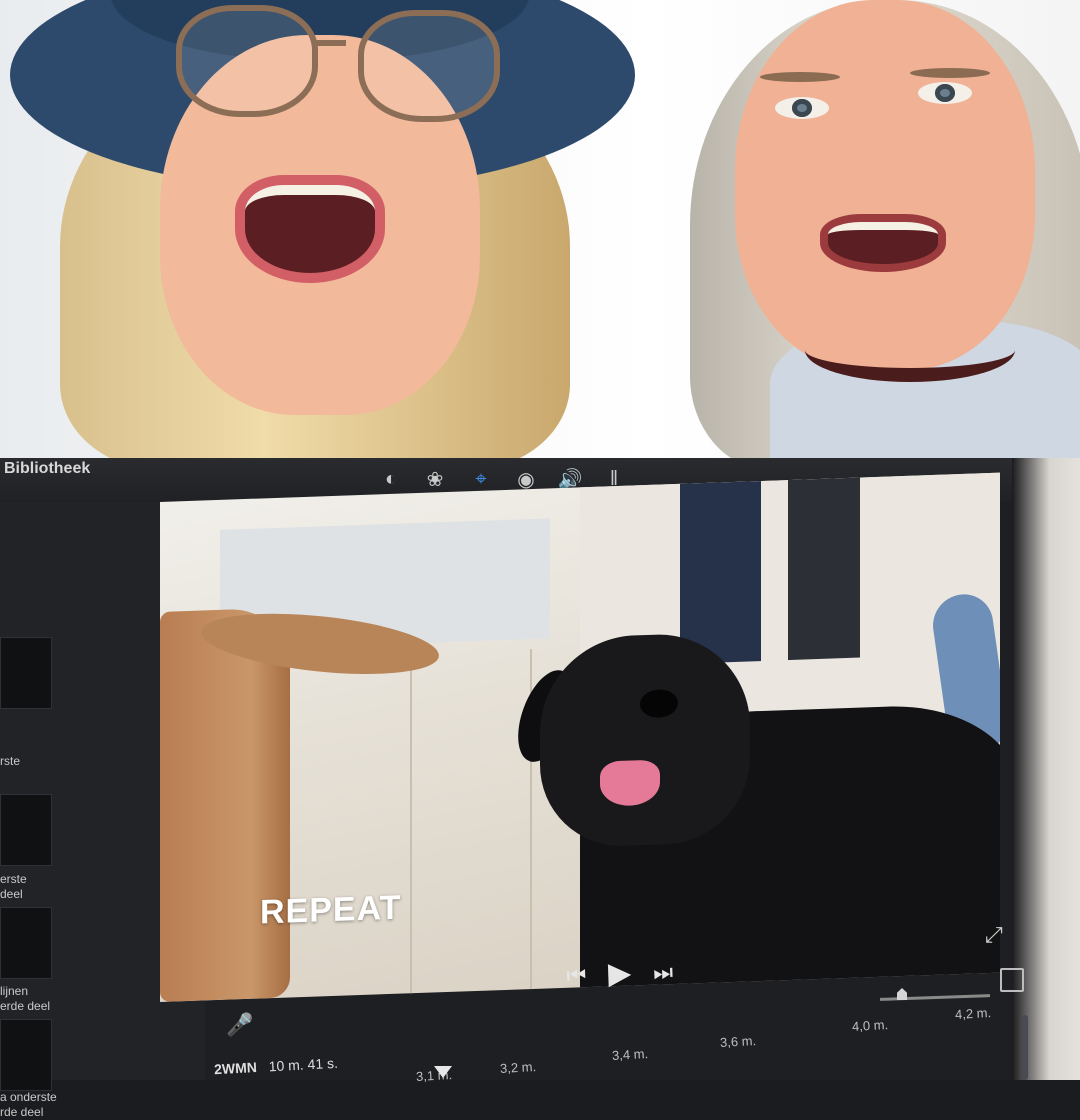 This screenshot has height=1120, width=1080. I want to click on clip-label: erste deel, so click(13, 886).